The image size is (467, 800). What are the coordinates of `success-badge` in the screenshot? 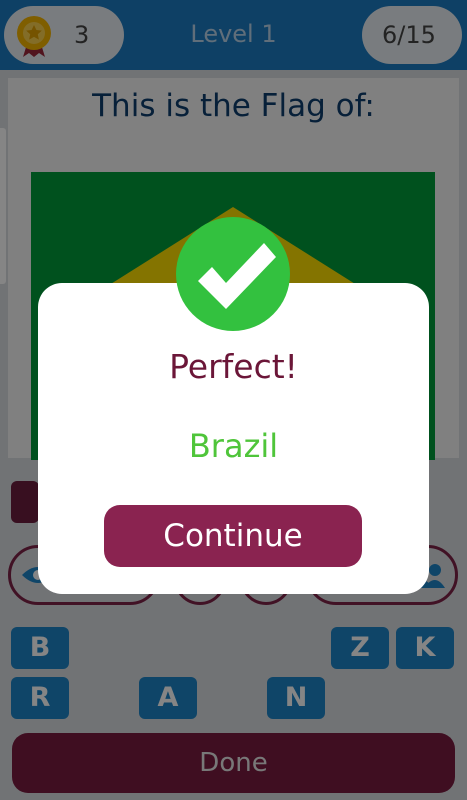 It's located at (233, 274).